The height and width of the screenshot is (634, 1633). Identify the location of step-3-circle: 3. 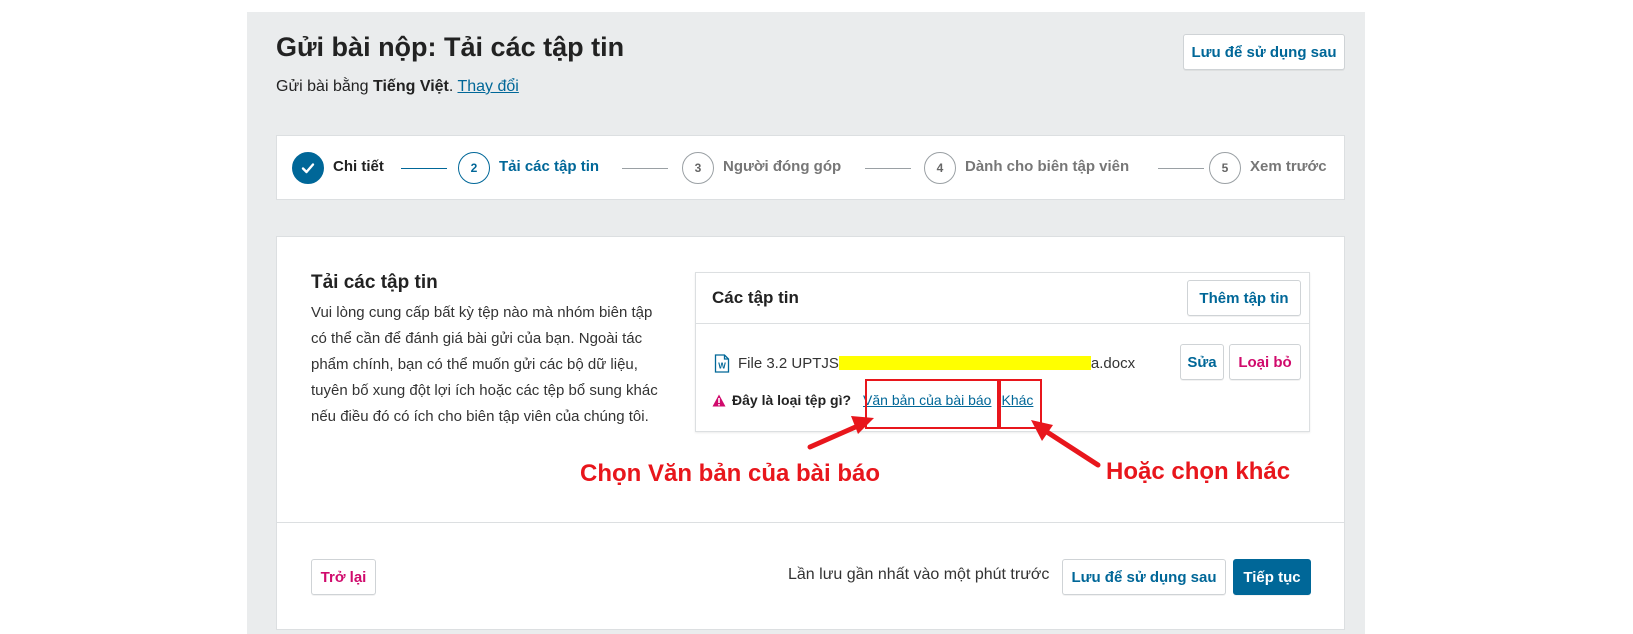
(698, 168).